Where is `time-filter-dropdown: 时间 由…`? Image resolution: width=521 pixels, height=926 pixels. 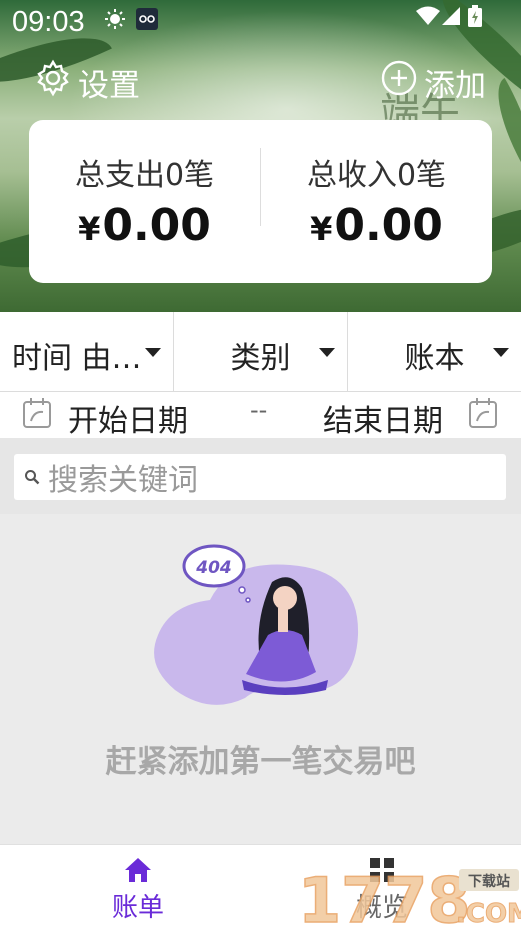 time-filter-dropdown: 时间 由… is located at coordinates (87, 351).